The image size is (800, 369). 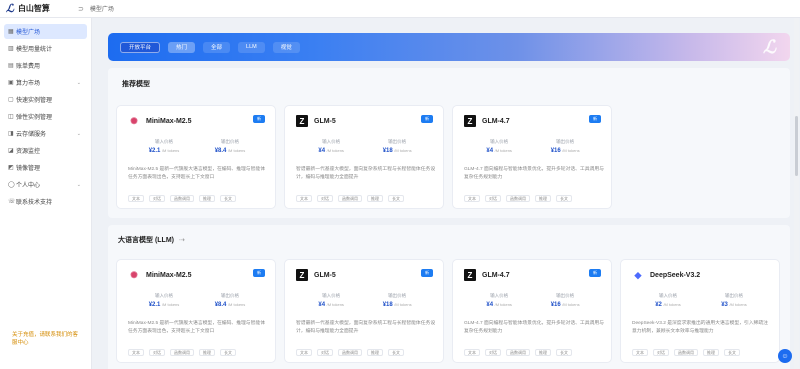 I want to click on sidebar-item-label: 联系技术支持, so click(x=34, y=203).